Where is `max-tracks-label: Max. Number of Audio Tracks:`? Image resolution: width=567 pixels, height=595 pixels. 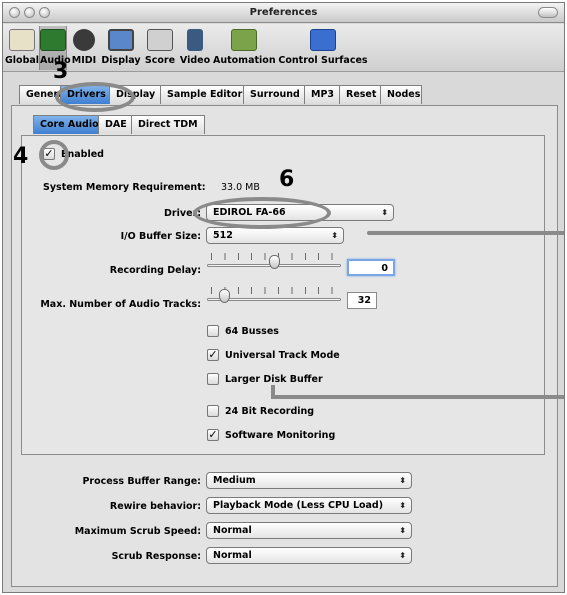
max-tracks-label: Max. Number of Audio Tracks: is located at coordinates (120, 304).